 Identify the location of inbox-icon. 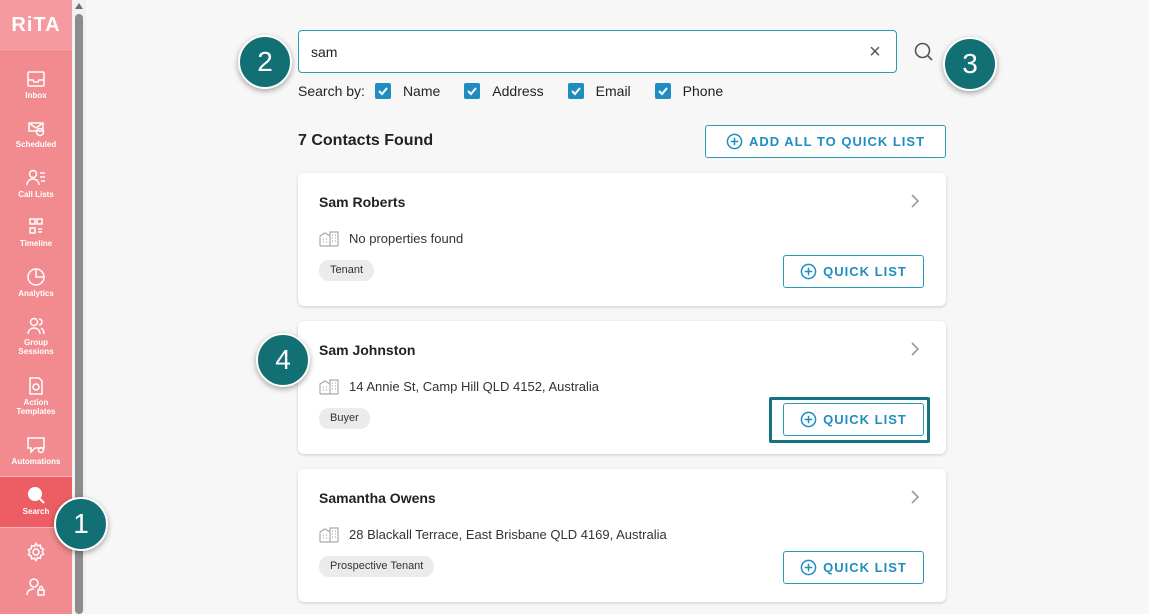
(36, 79).